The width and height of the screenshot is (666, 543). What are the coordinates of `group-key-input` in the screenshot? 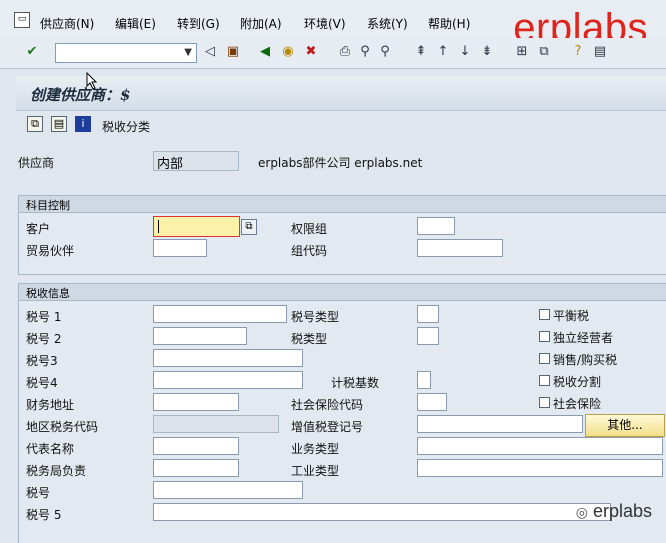 It's located at (460, 248).